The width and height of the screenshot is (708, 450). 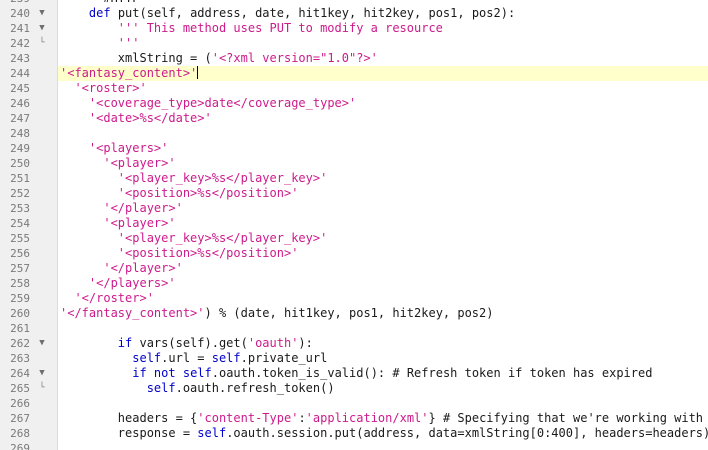 I want to click on code-line: 261, so click(x=354, y=328).